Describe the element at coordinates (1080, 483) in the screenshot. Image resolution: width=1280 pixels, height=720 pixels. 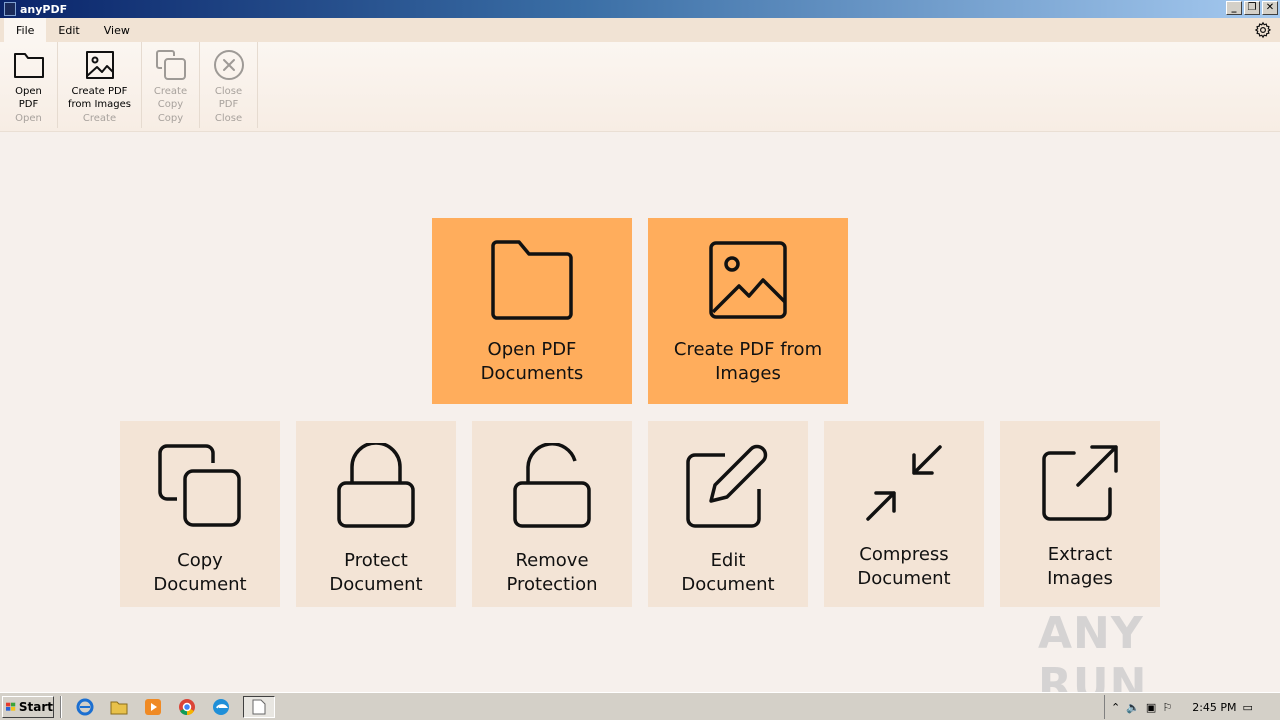
I see `external-link-icon` at that location.